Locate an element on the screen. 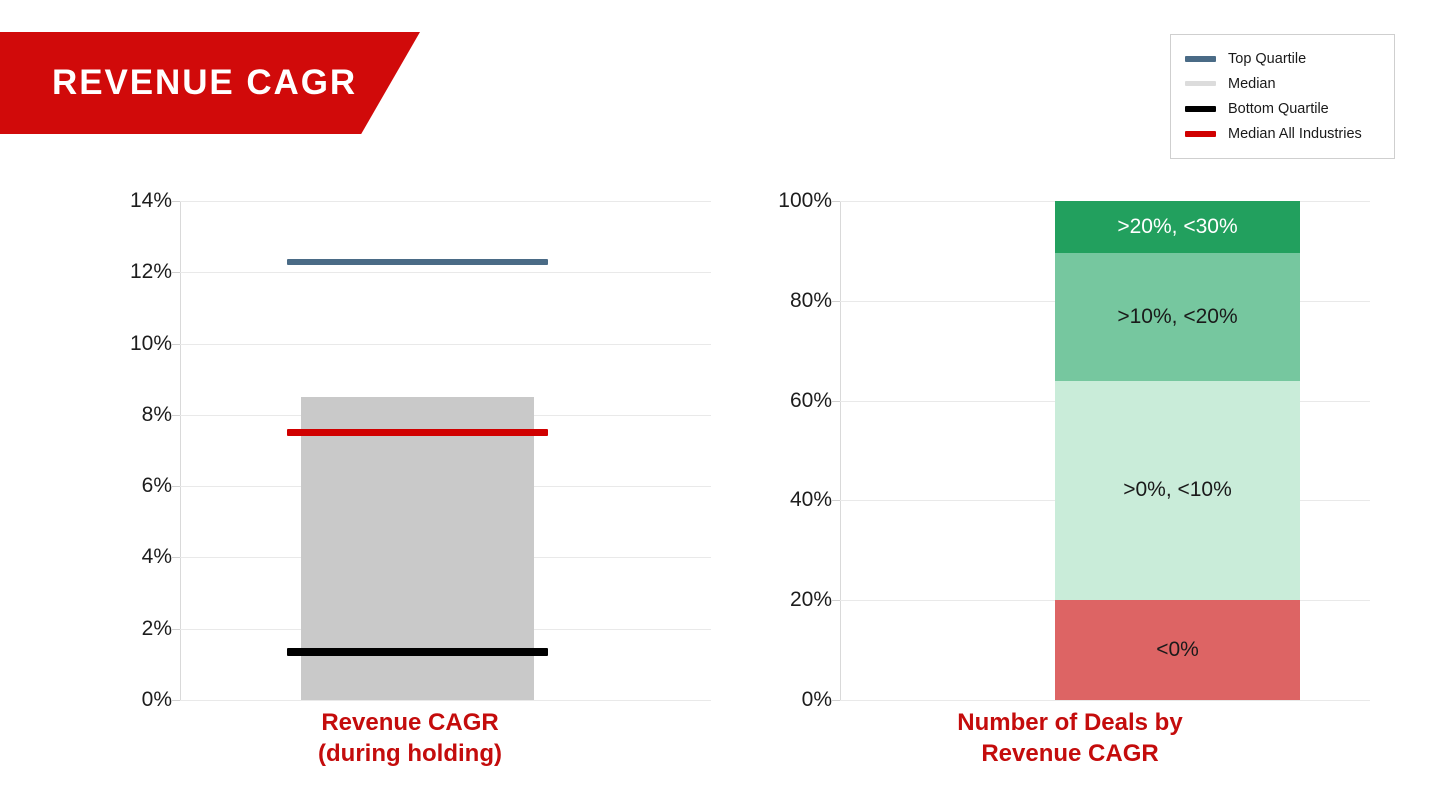  segment-label: <0% is located at coordinates (1177, 650).